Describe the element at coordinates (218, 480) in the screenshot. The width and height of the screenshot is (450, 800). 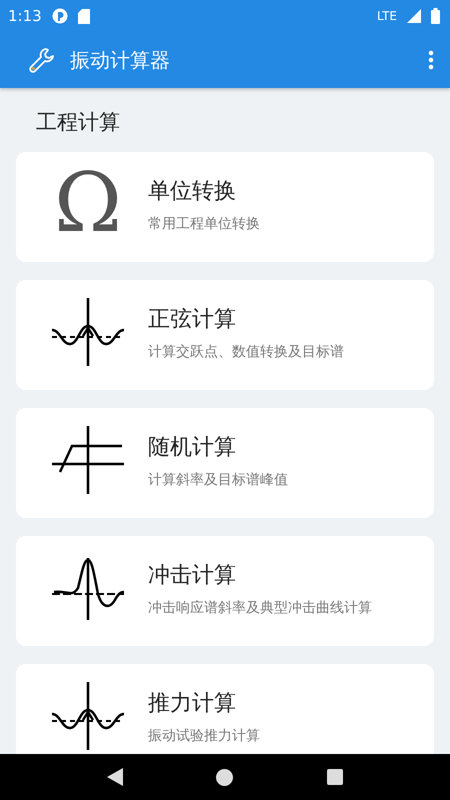
I see `card-subtitle: 计算斜率及目标谱峰值` at that location.